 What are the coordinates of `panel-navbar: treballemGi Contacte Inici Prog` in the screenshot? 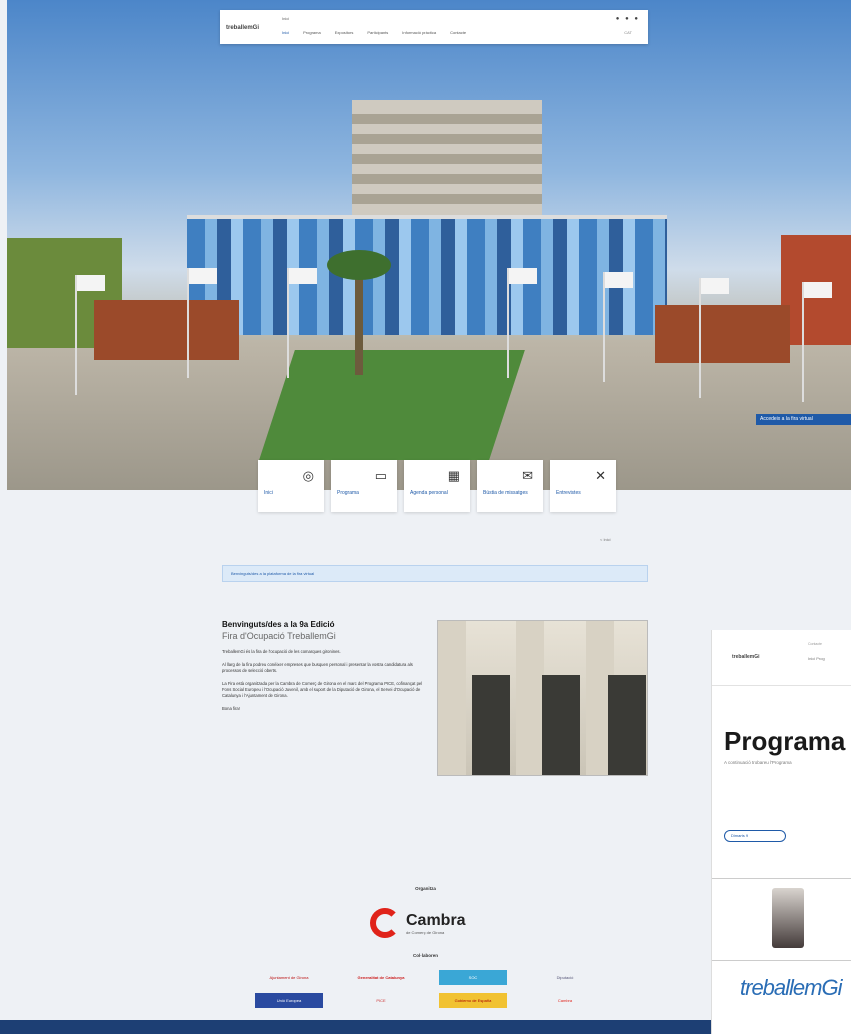 It's located at (781, 658).